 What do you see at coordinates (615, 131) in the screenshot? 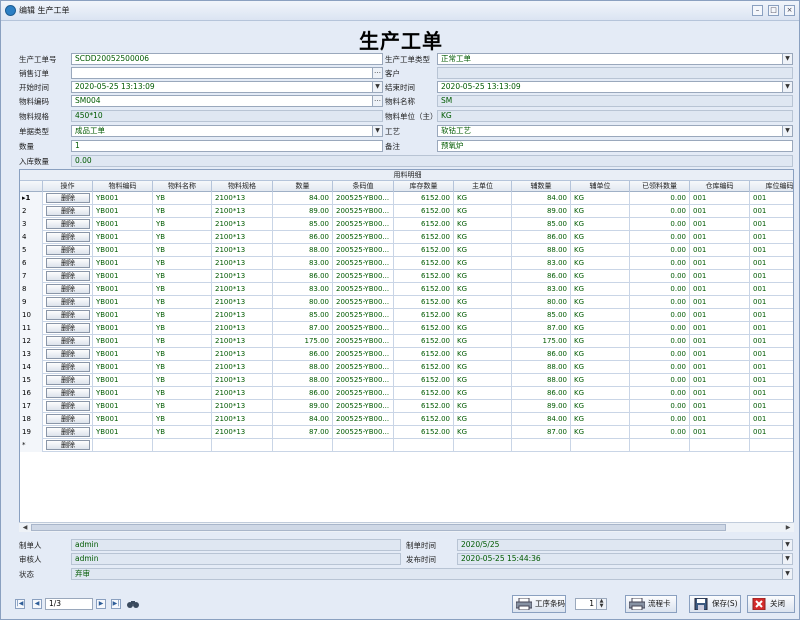
I see `process-select: 软钴工艺 ▼` at bounding box center [615, 131].